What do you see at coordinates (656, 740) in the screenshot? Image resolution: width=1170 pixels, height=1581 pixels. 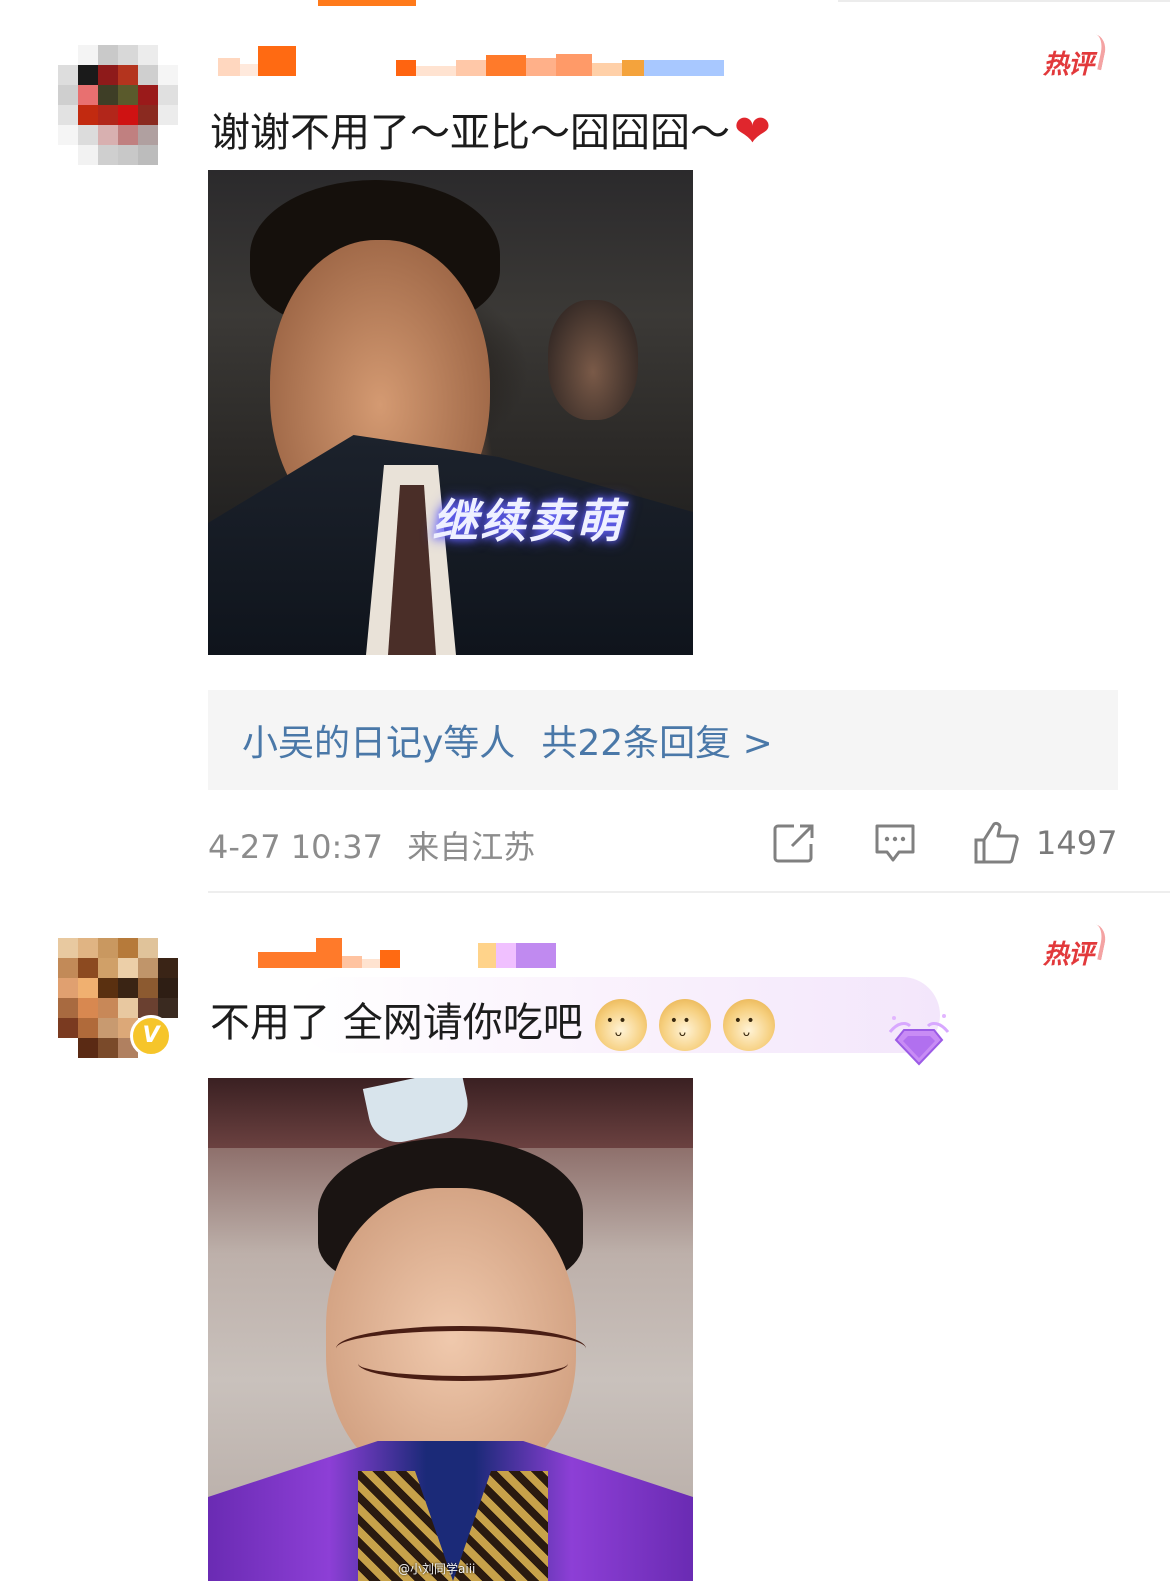 I see `replies-total-link: 共22条回复 >` at bounding box center [656, 740].